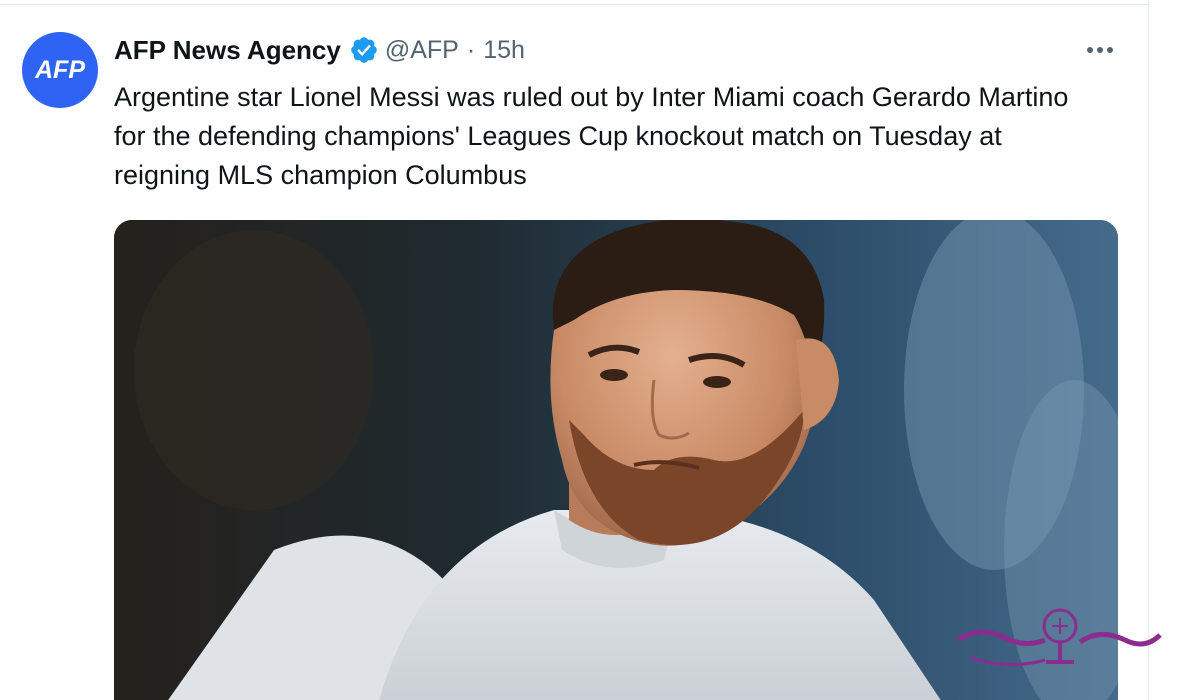  What do you see at coordinates (504, 50) in the screenshot?
I see `timestamp: 15h` at bounding box center [504, 50].